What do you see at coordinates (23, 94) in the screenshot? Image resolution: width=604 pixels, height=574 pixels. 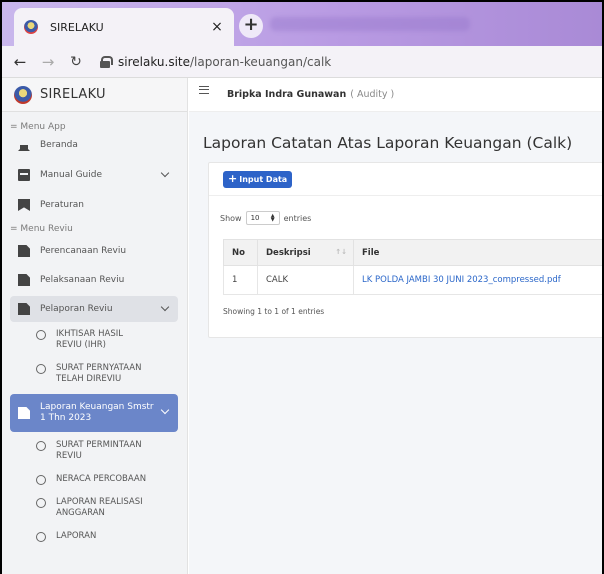 I see `logo-icon` at bounding box center [23, 94].